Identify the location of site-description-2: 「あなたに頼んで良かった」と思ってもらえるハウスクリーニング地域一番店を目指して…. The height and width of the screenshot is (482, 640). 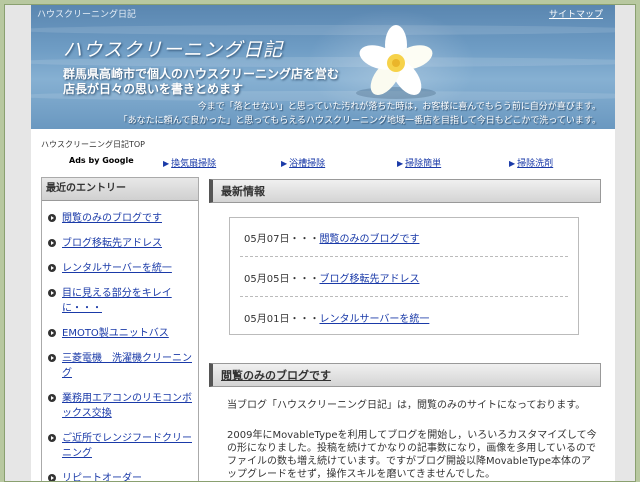
(359, 121).